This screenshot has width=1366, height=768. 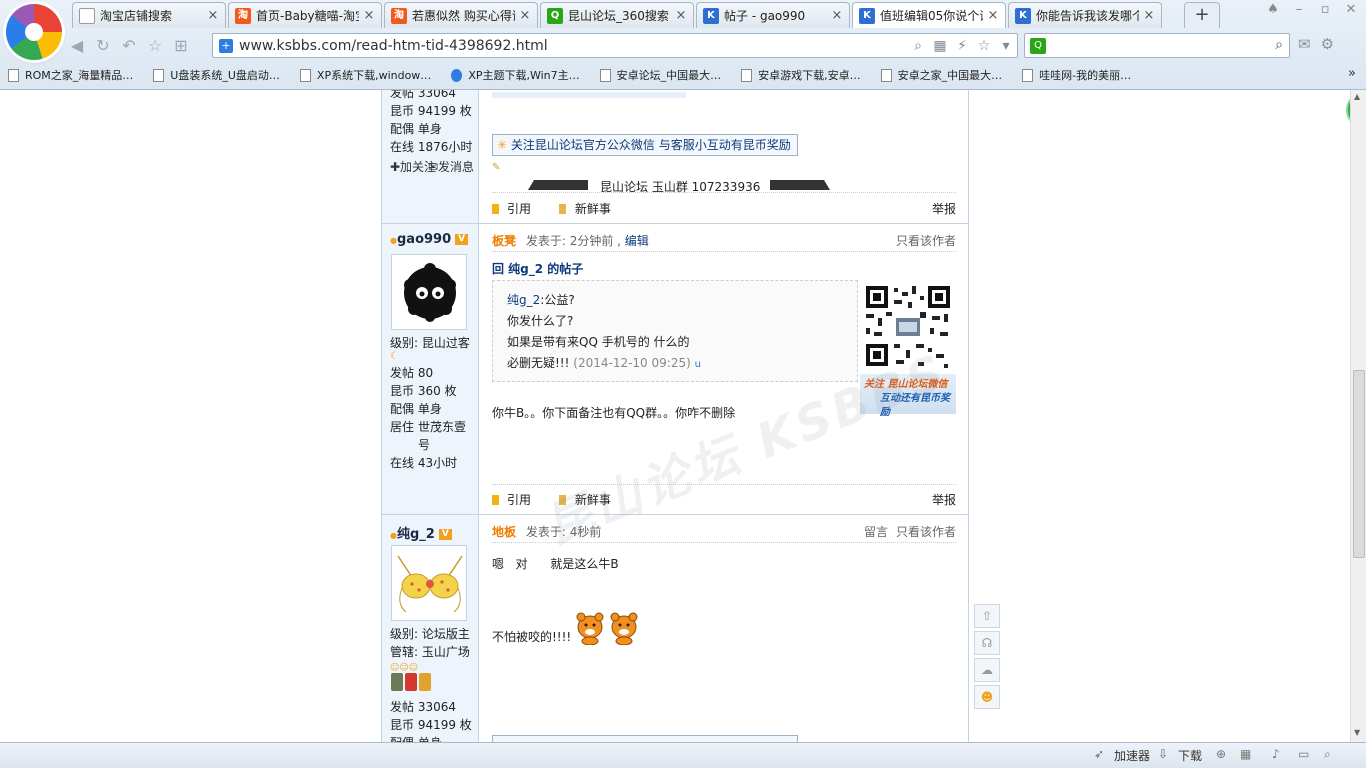 I want to click on qr-icon: ▦, so click(x=940, y=46).